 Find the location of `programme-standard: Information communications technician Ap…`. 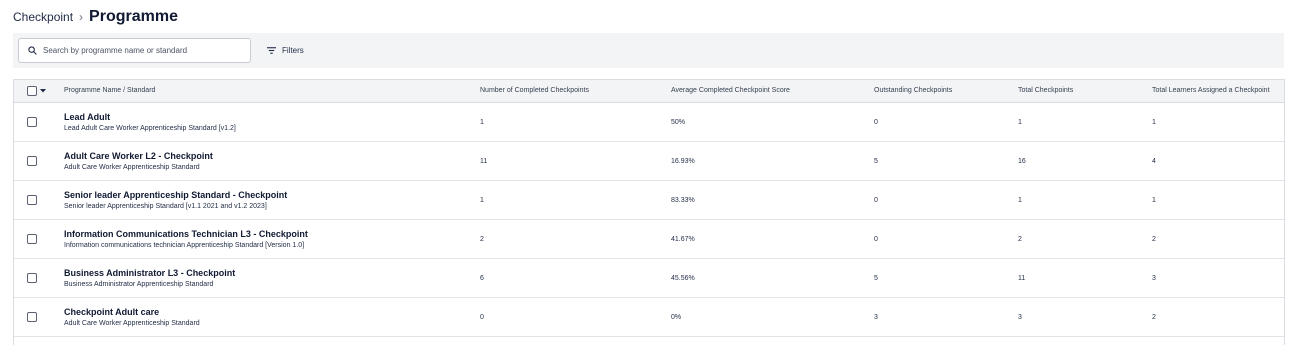

programme-standard: Information communications technician Ap… is located at coordinates (184, 245).